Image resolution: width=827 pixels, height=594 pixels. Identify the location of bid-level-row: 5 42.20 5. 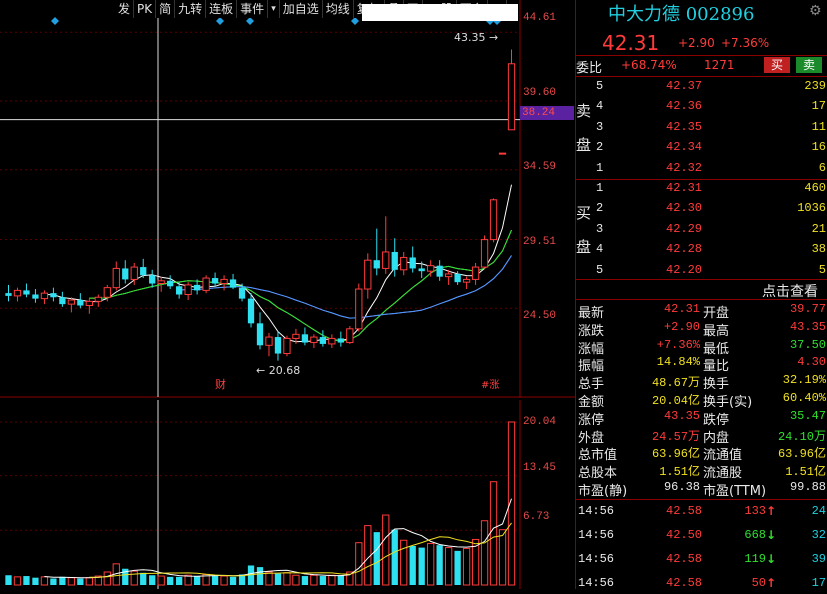
(701, 272).